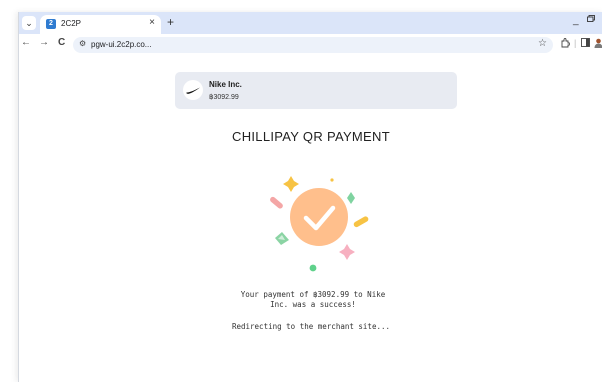 The image size is (602, 382). What do you see at coordinates (225, 84) in the screenshot?
I see `merchant-name: Nike Inc.` at bounding box center [225, 84].